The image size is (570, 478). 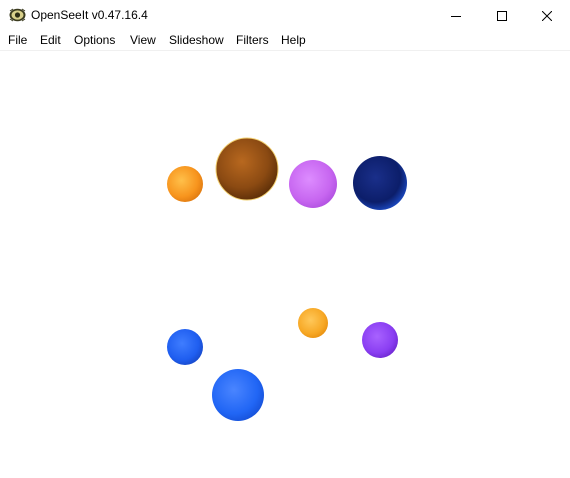 I want to click on blue-sphere, so click(x=238, y=395).